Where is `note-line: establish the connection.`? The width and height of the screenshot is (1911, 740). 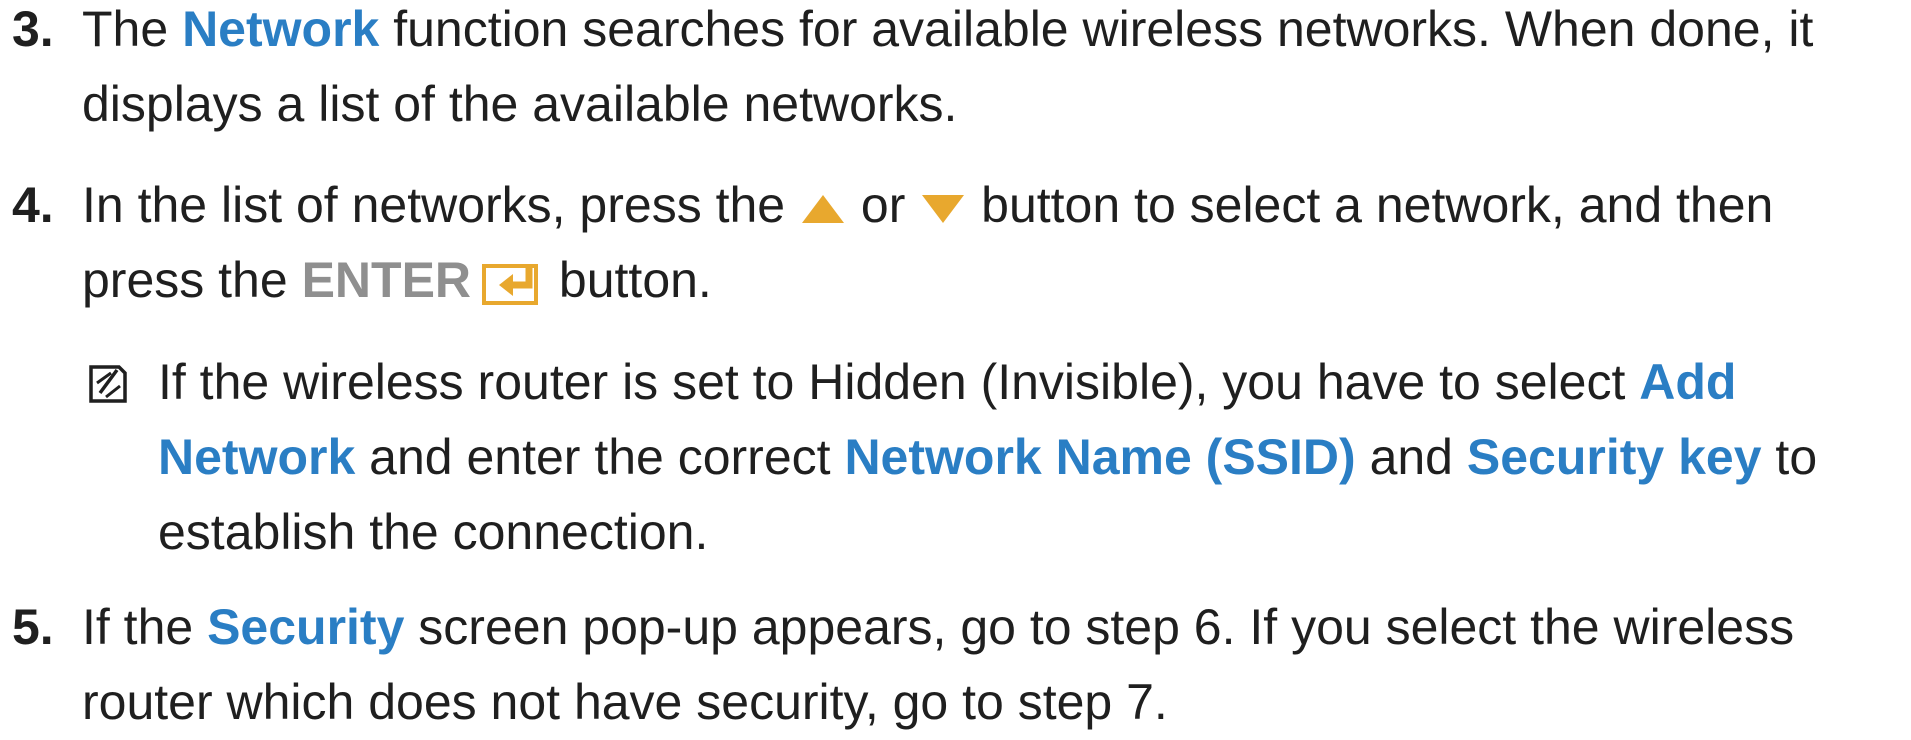 note-line: establish the connection. is located at coordinates (433, 532).